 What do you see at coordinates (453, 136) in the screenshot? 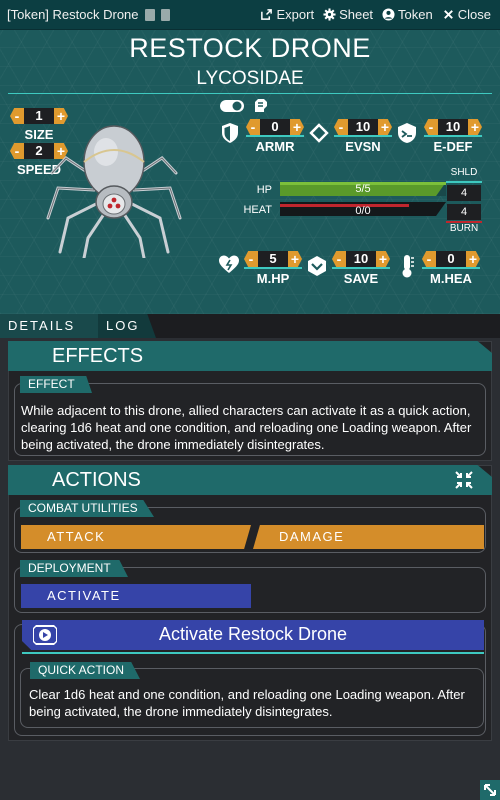
I see `edef-underline` at bounding box center [453, 136].